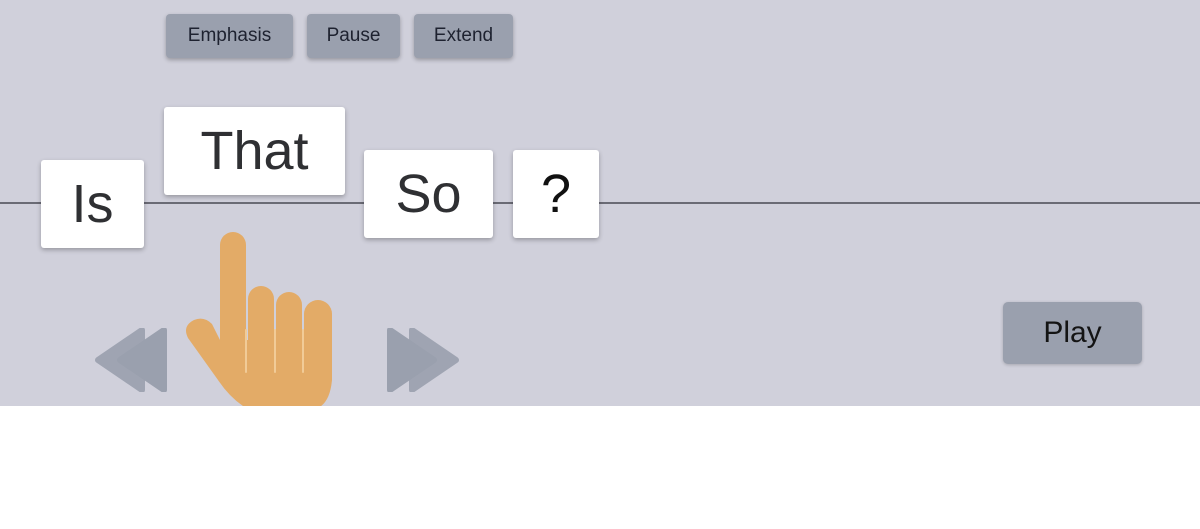  Describe the element at coordinates (423, 360) in the screenshot. I see `fast-forward-icon` at that location.